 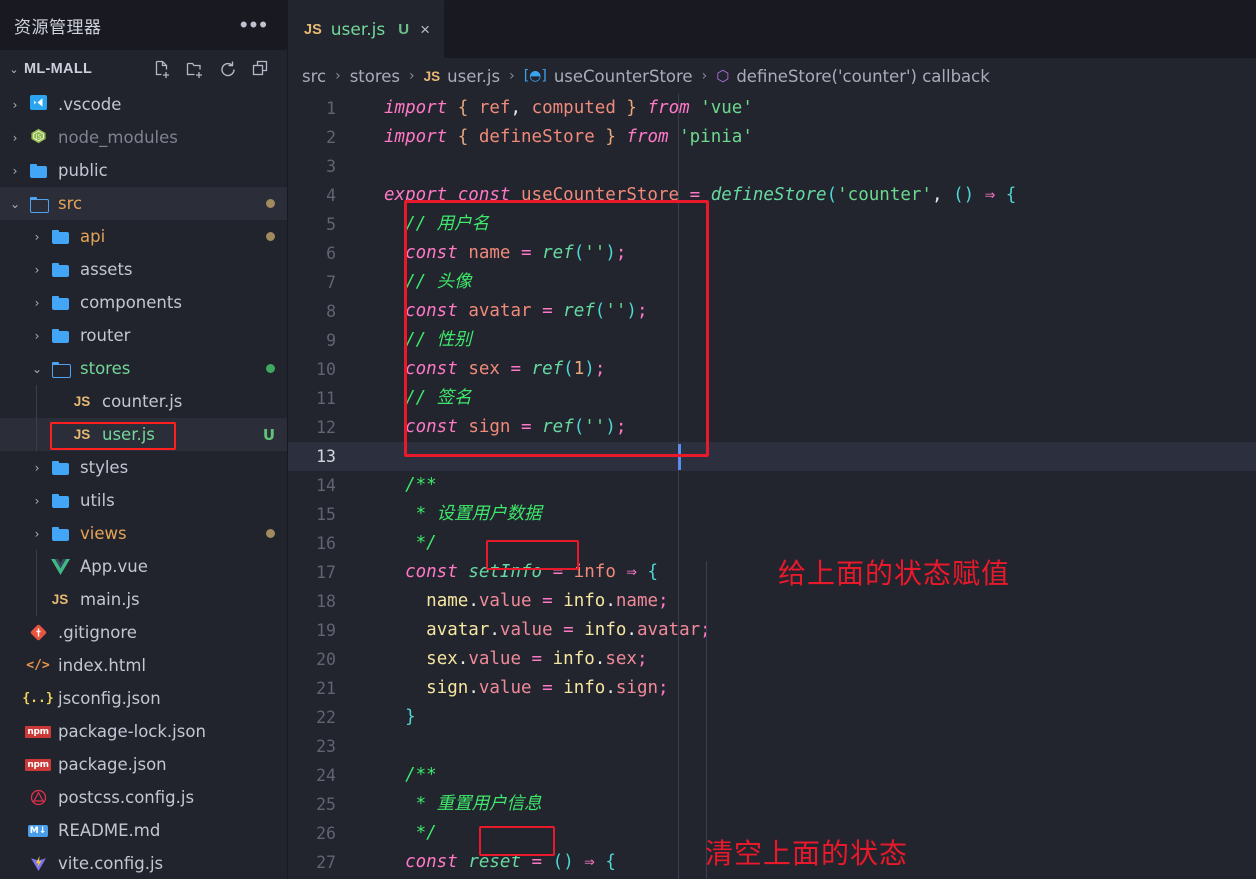 What do you see at coordinates (326, 456) in the screenshot?
I see `line-number: 13` at bounding box center [326, 456].